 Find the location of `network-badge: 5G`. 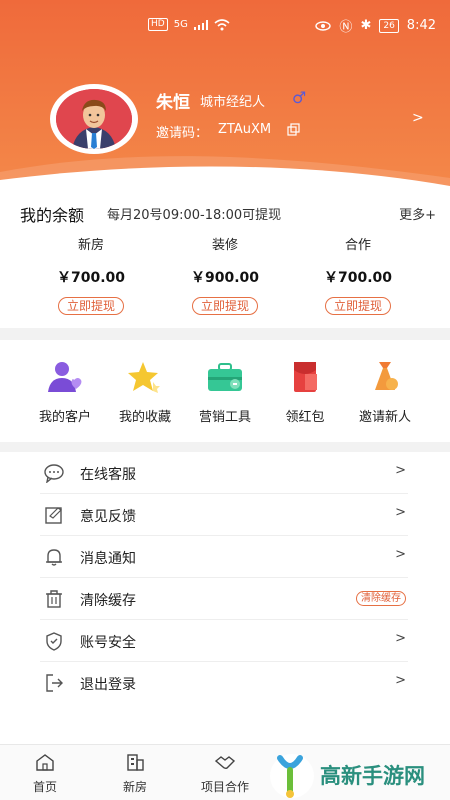

network-badge: 5G is located at coordinates (180, 24).